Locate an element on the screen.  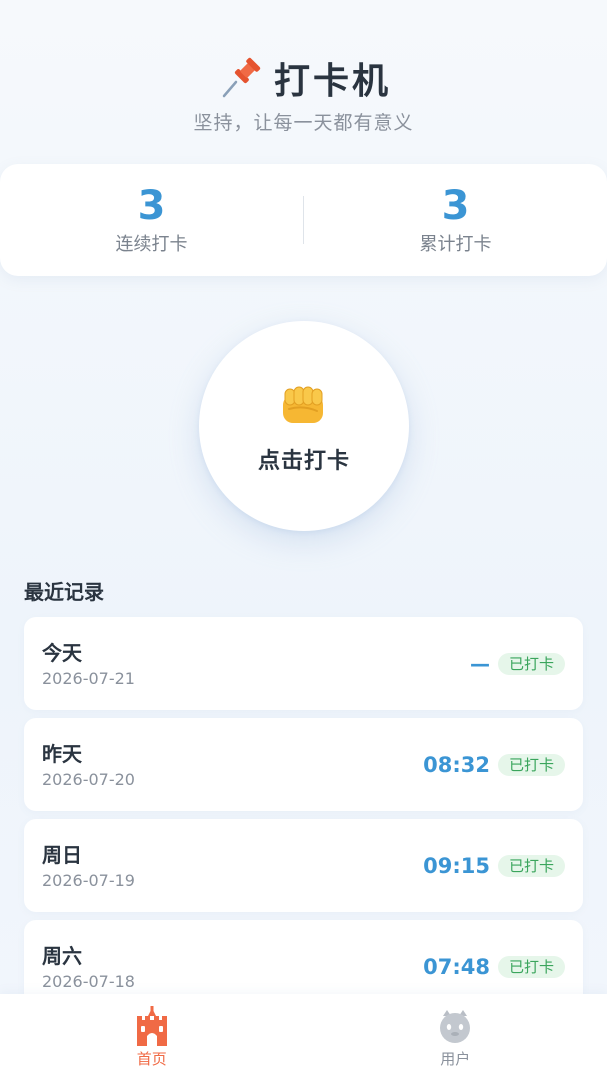
checkin-label: 点击打卡 is located at coordinates (303, 461).